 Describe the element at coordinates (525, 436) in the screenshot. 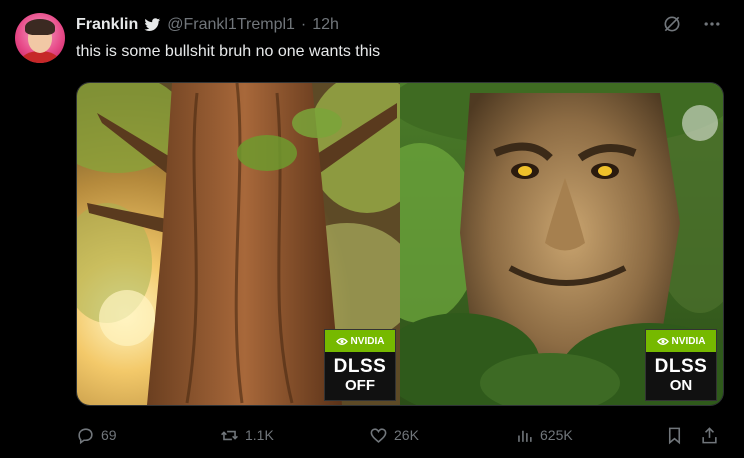

I see `views-icon` at that location.